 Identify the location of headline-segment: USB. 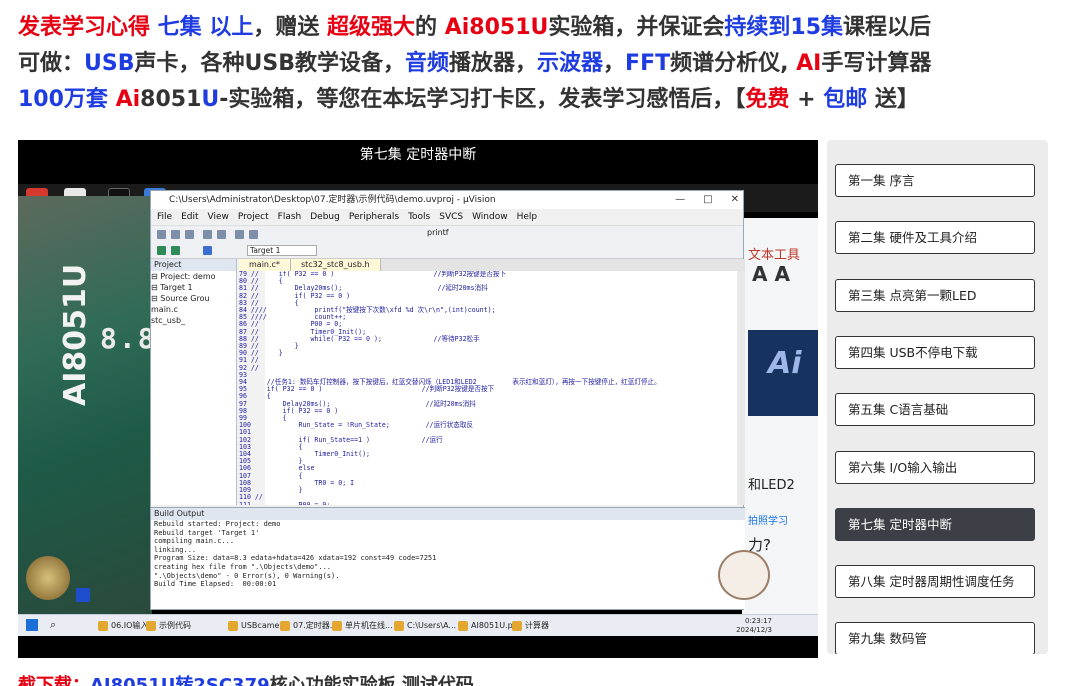
(109, 63).